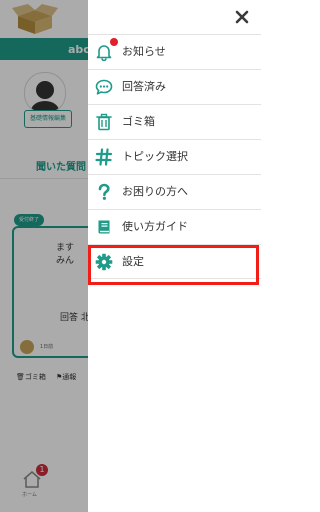 This screenshot has width=320, height=512. I want to click on menu-item-guide: 使い方ガイド, so click(174, 226).